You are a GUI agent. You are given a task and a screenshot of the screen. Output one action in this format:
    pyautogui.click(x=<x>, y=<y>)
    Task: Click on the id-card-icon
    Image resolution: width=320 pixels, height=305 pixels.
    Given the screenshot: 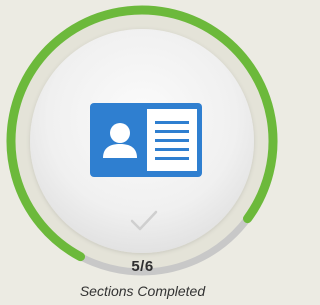 What is the action you would take?
    pyautogui.click(x=146, y=140)
    